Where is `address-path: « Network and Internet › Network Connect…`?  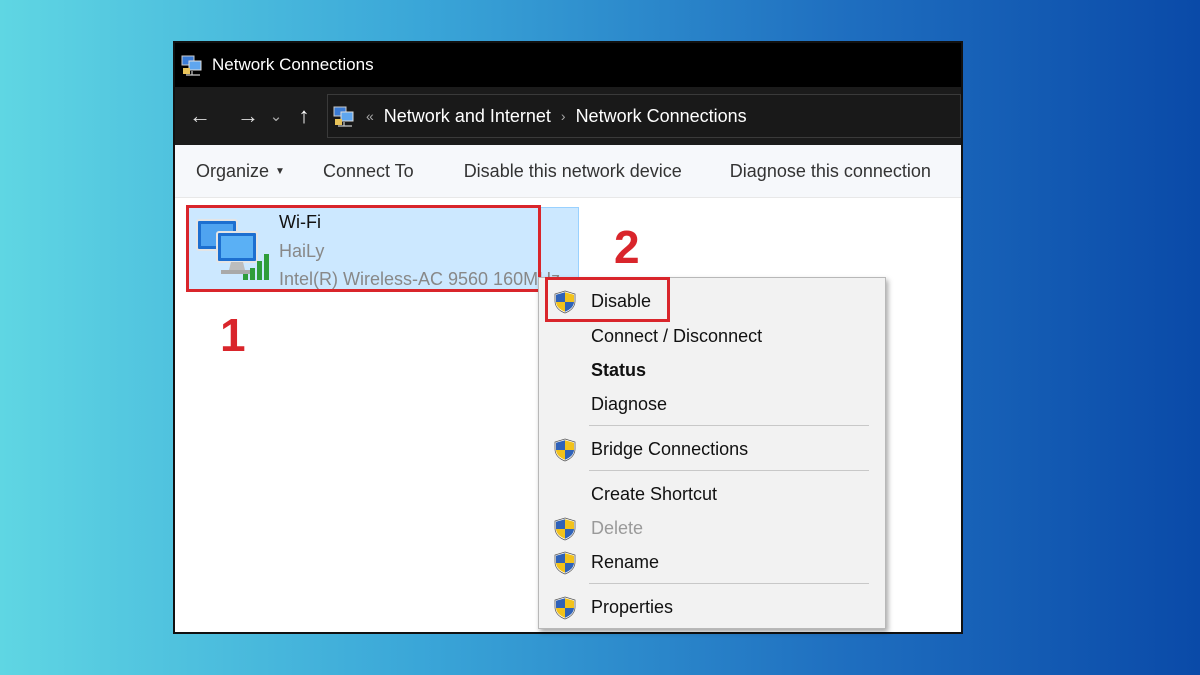 address-path: « Network and Internet › Network Connect… is located at coordinates (644, 116).